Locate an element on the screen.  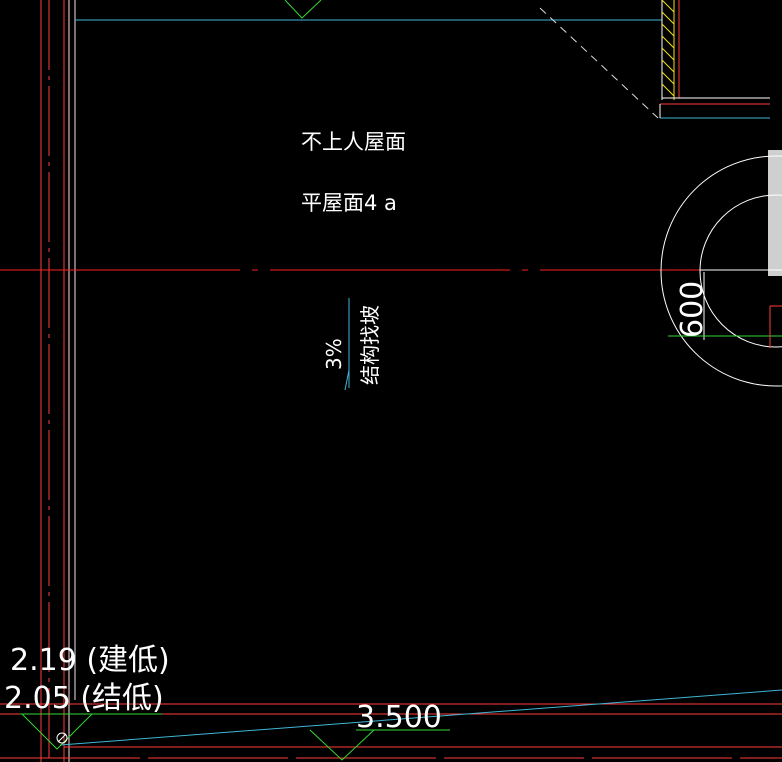
elevation-main-label: 3.500 is located at coordinates (399, 717).